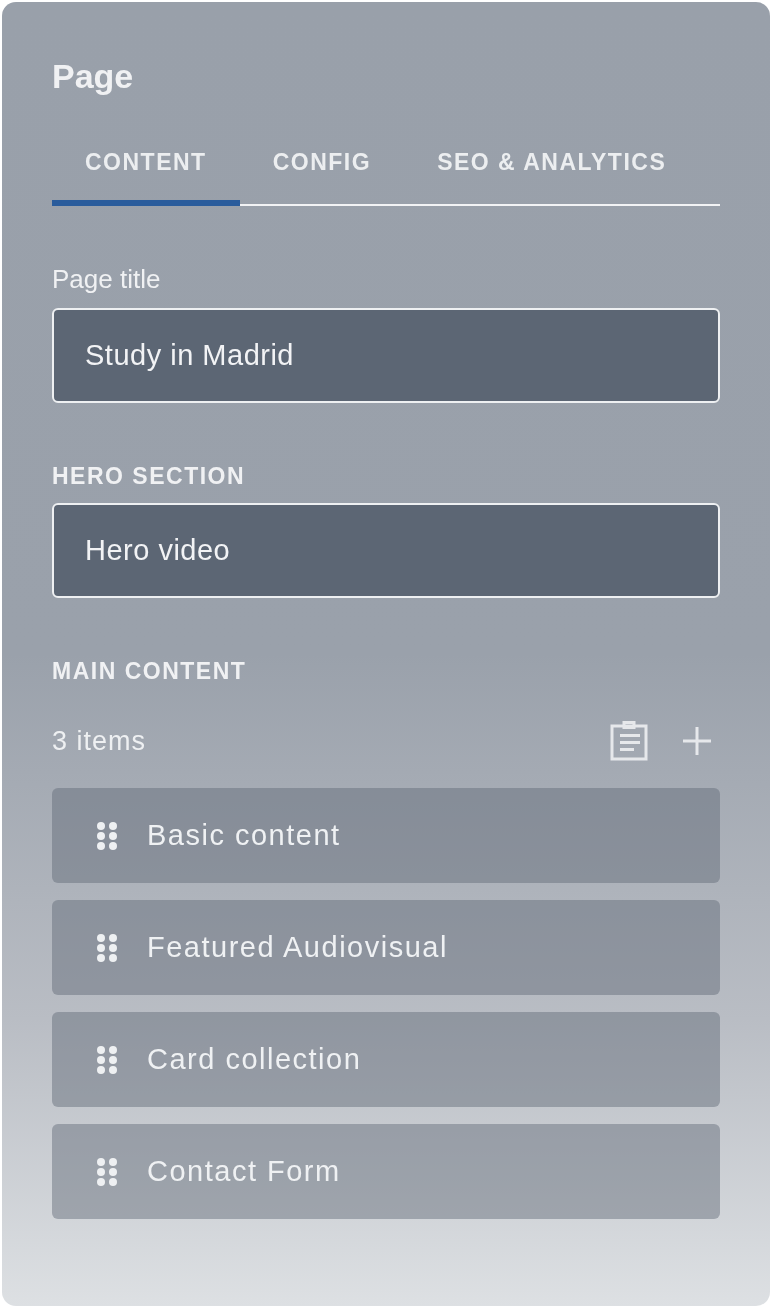 Image resolution: width=772 pixels, height=1308 pixels. I want to click on tab: SEO & ANALYTICS, so click(552, 169).